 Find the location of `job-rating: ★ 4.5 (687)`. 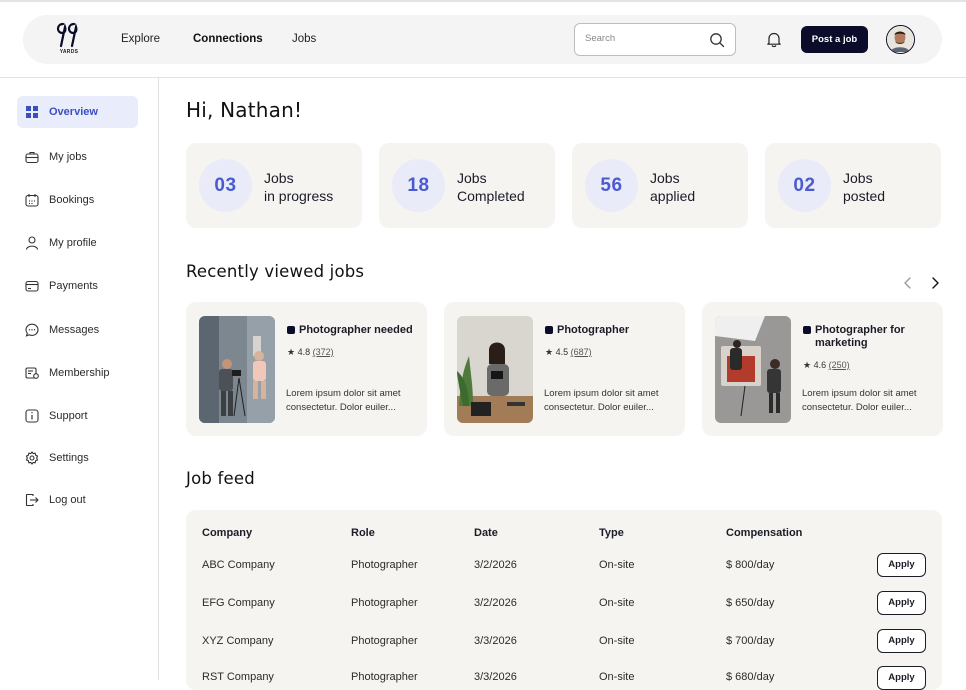

job-rating: ★ 4.5 (687) is located at coordinates (568, 352).